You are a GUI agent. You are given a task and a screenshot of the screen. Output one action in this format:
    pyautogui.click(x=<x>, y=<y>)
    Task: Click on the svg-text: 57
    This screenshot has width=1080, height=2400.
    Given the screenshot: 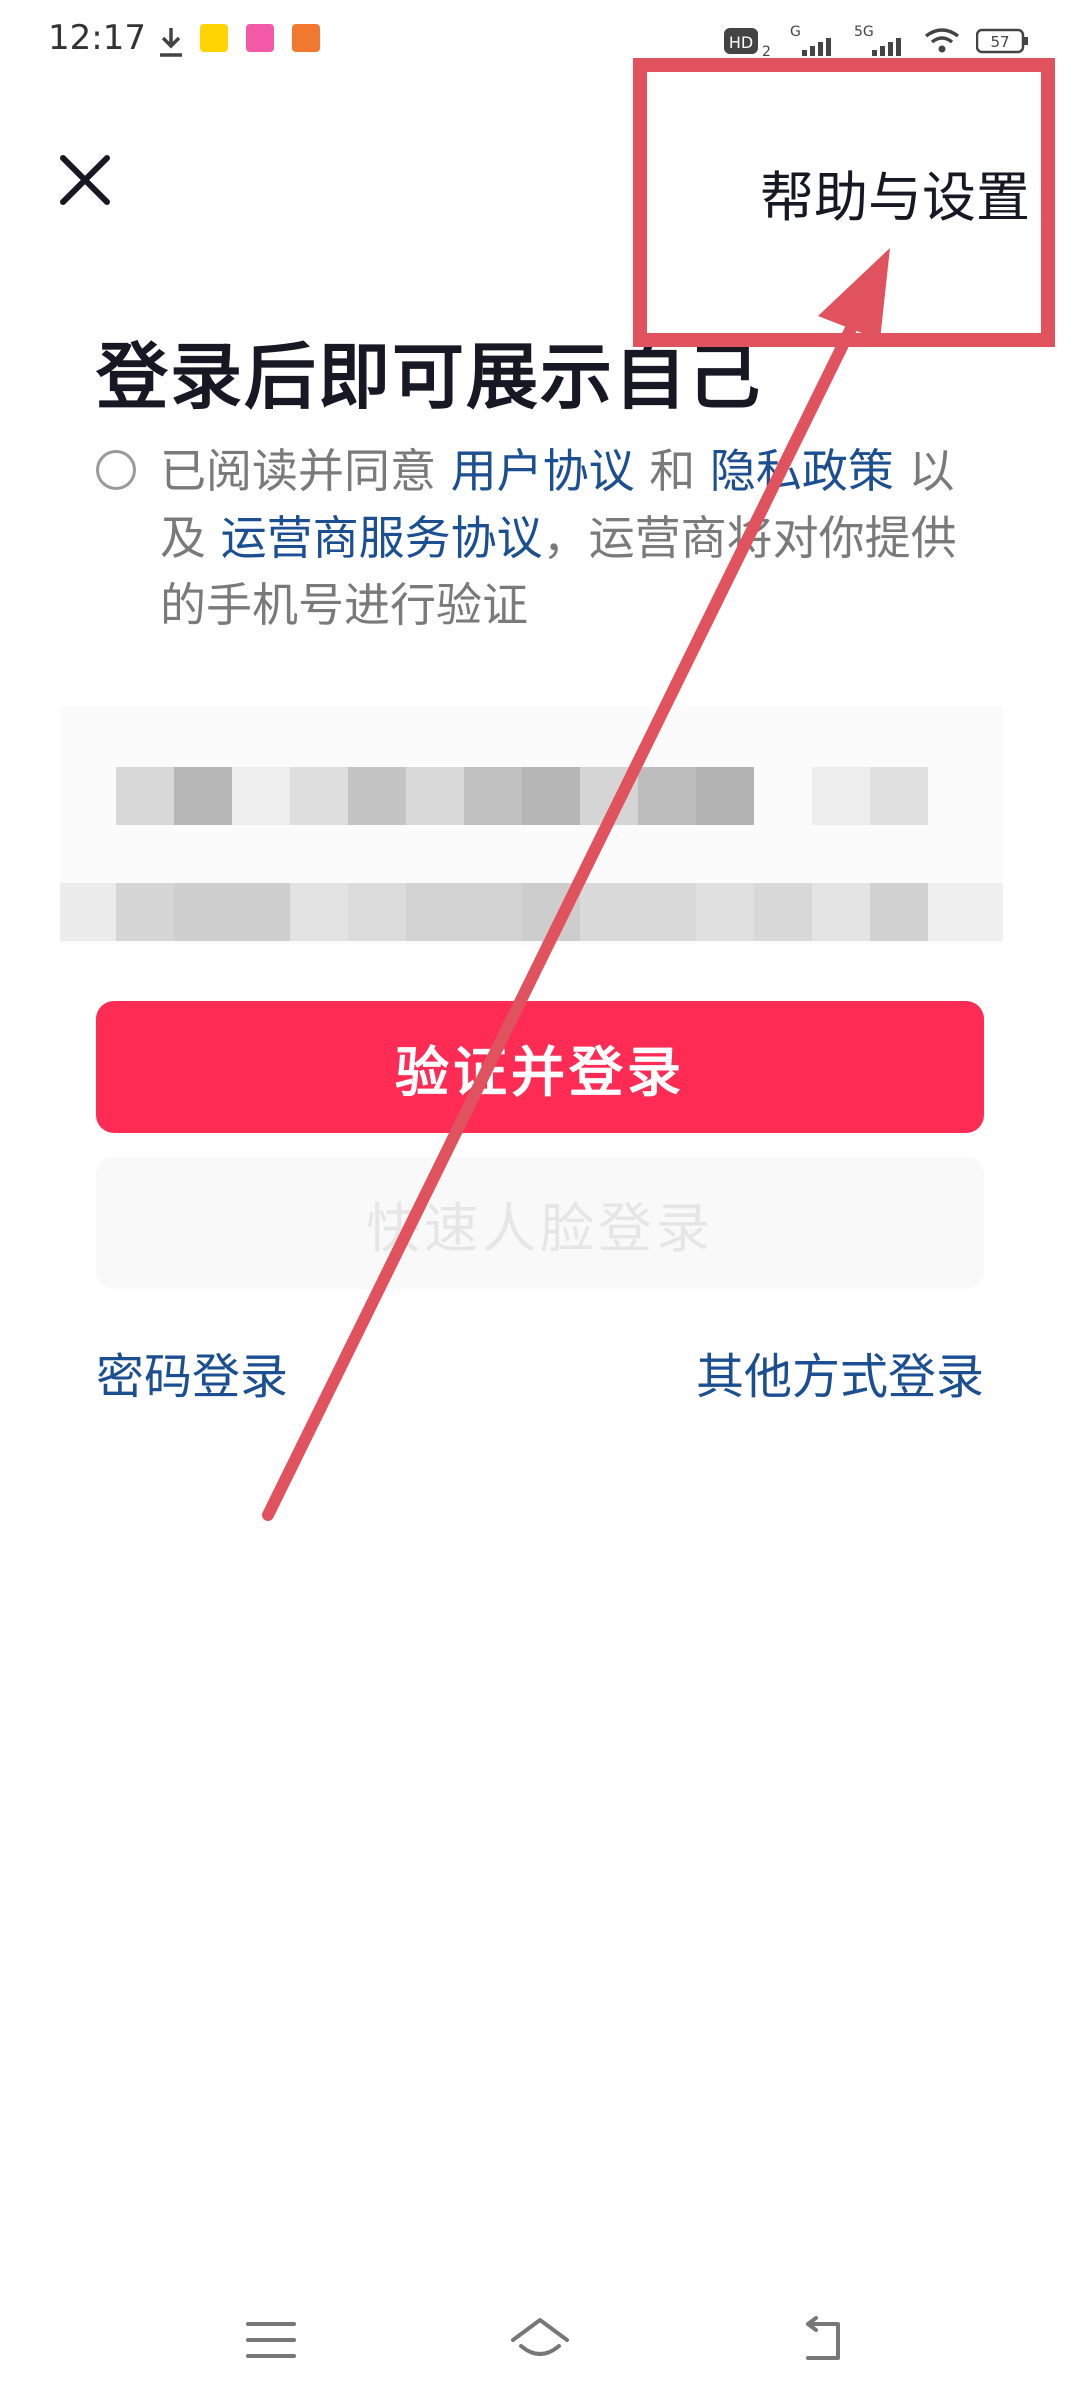 What is the action you would take?
    pyautogui.click(x=999, y=42)
    